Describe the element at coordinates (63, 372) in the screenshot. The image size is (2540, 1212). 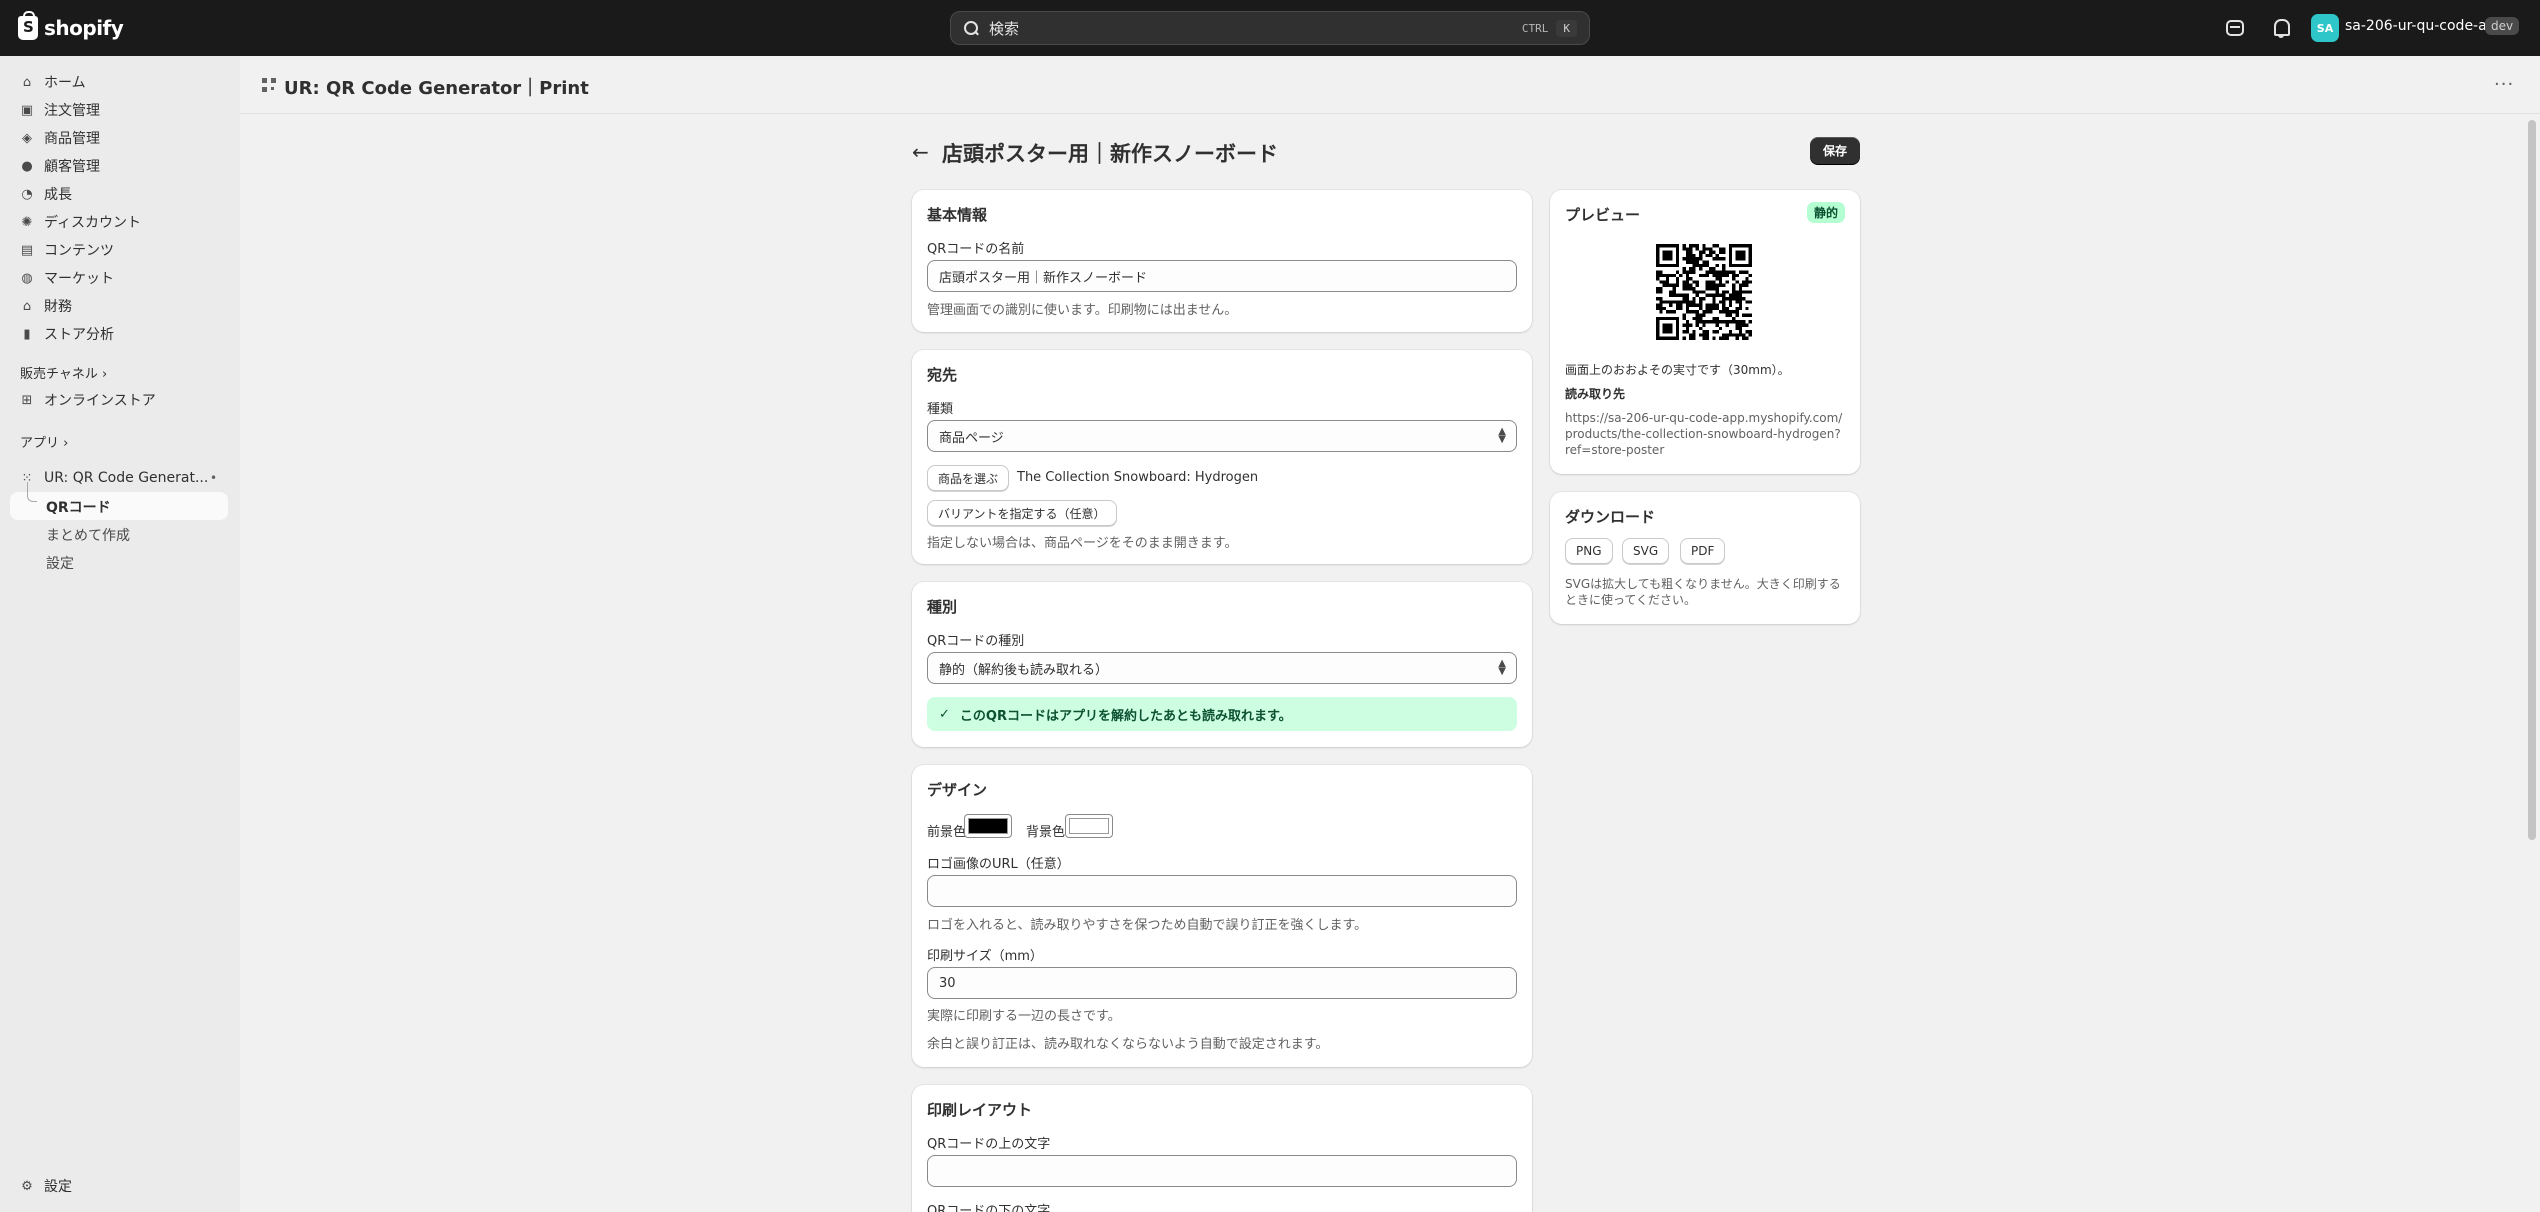
I see `sales-channels-heading: 販売チャネル ›` at that location.